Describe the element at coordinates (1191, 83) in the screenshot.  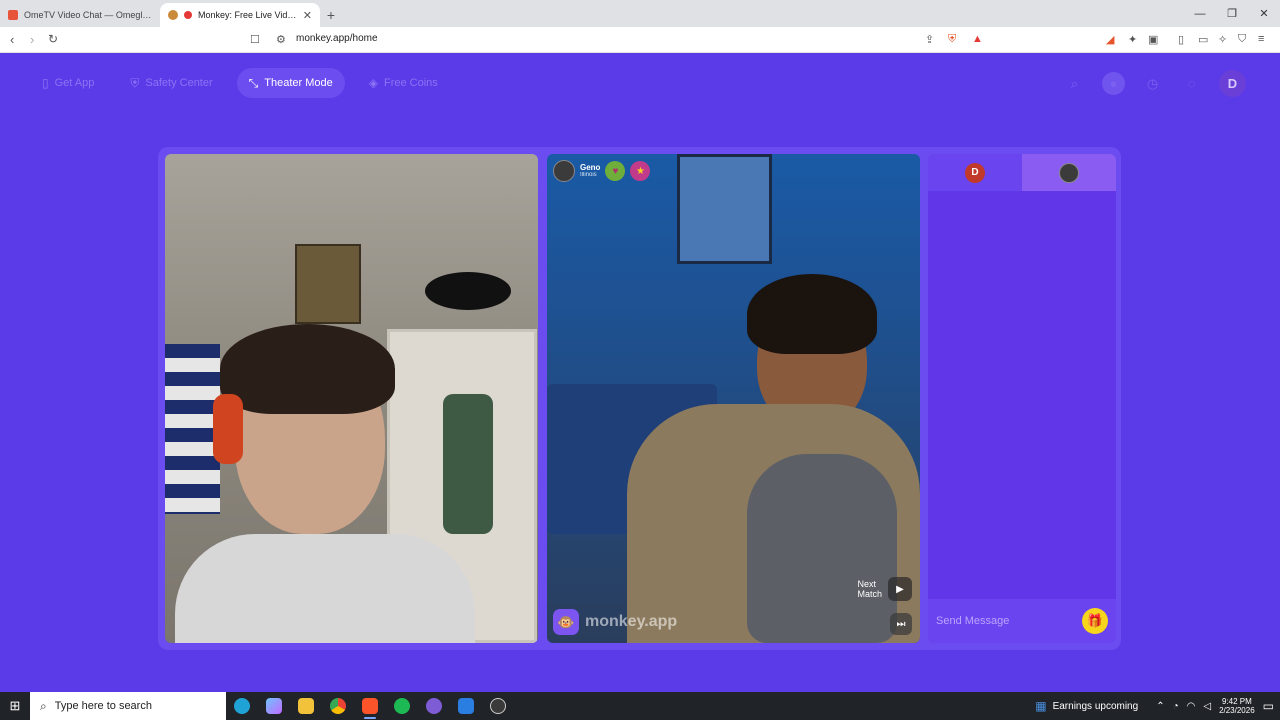
I see `messages-icon: ◌` at that location.